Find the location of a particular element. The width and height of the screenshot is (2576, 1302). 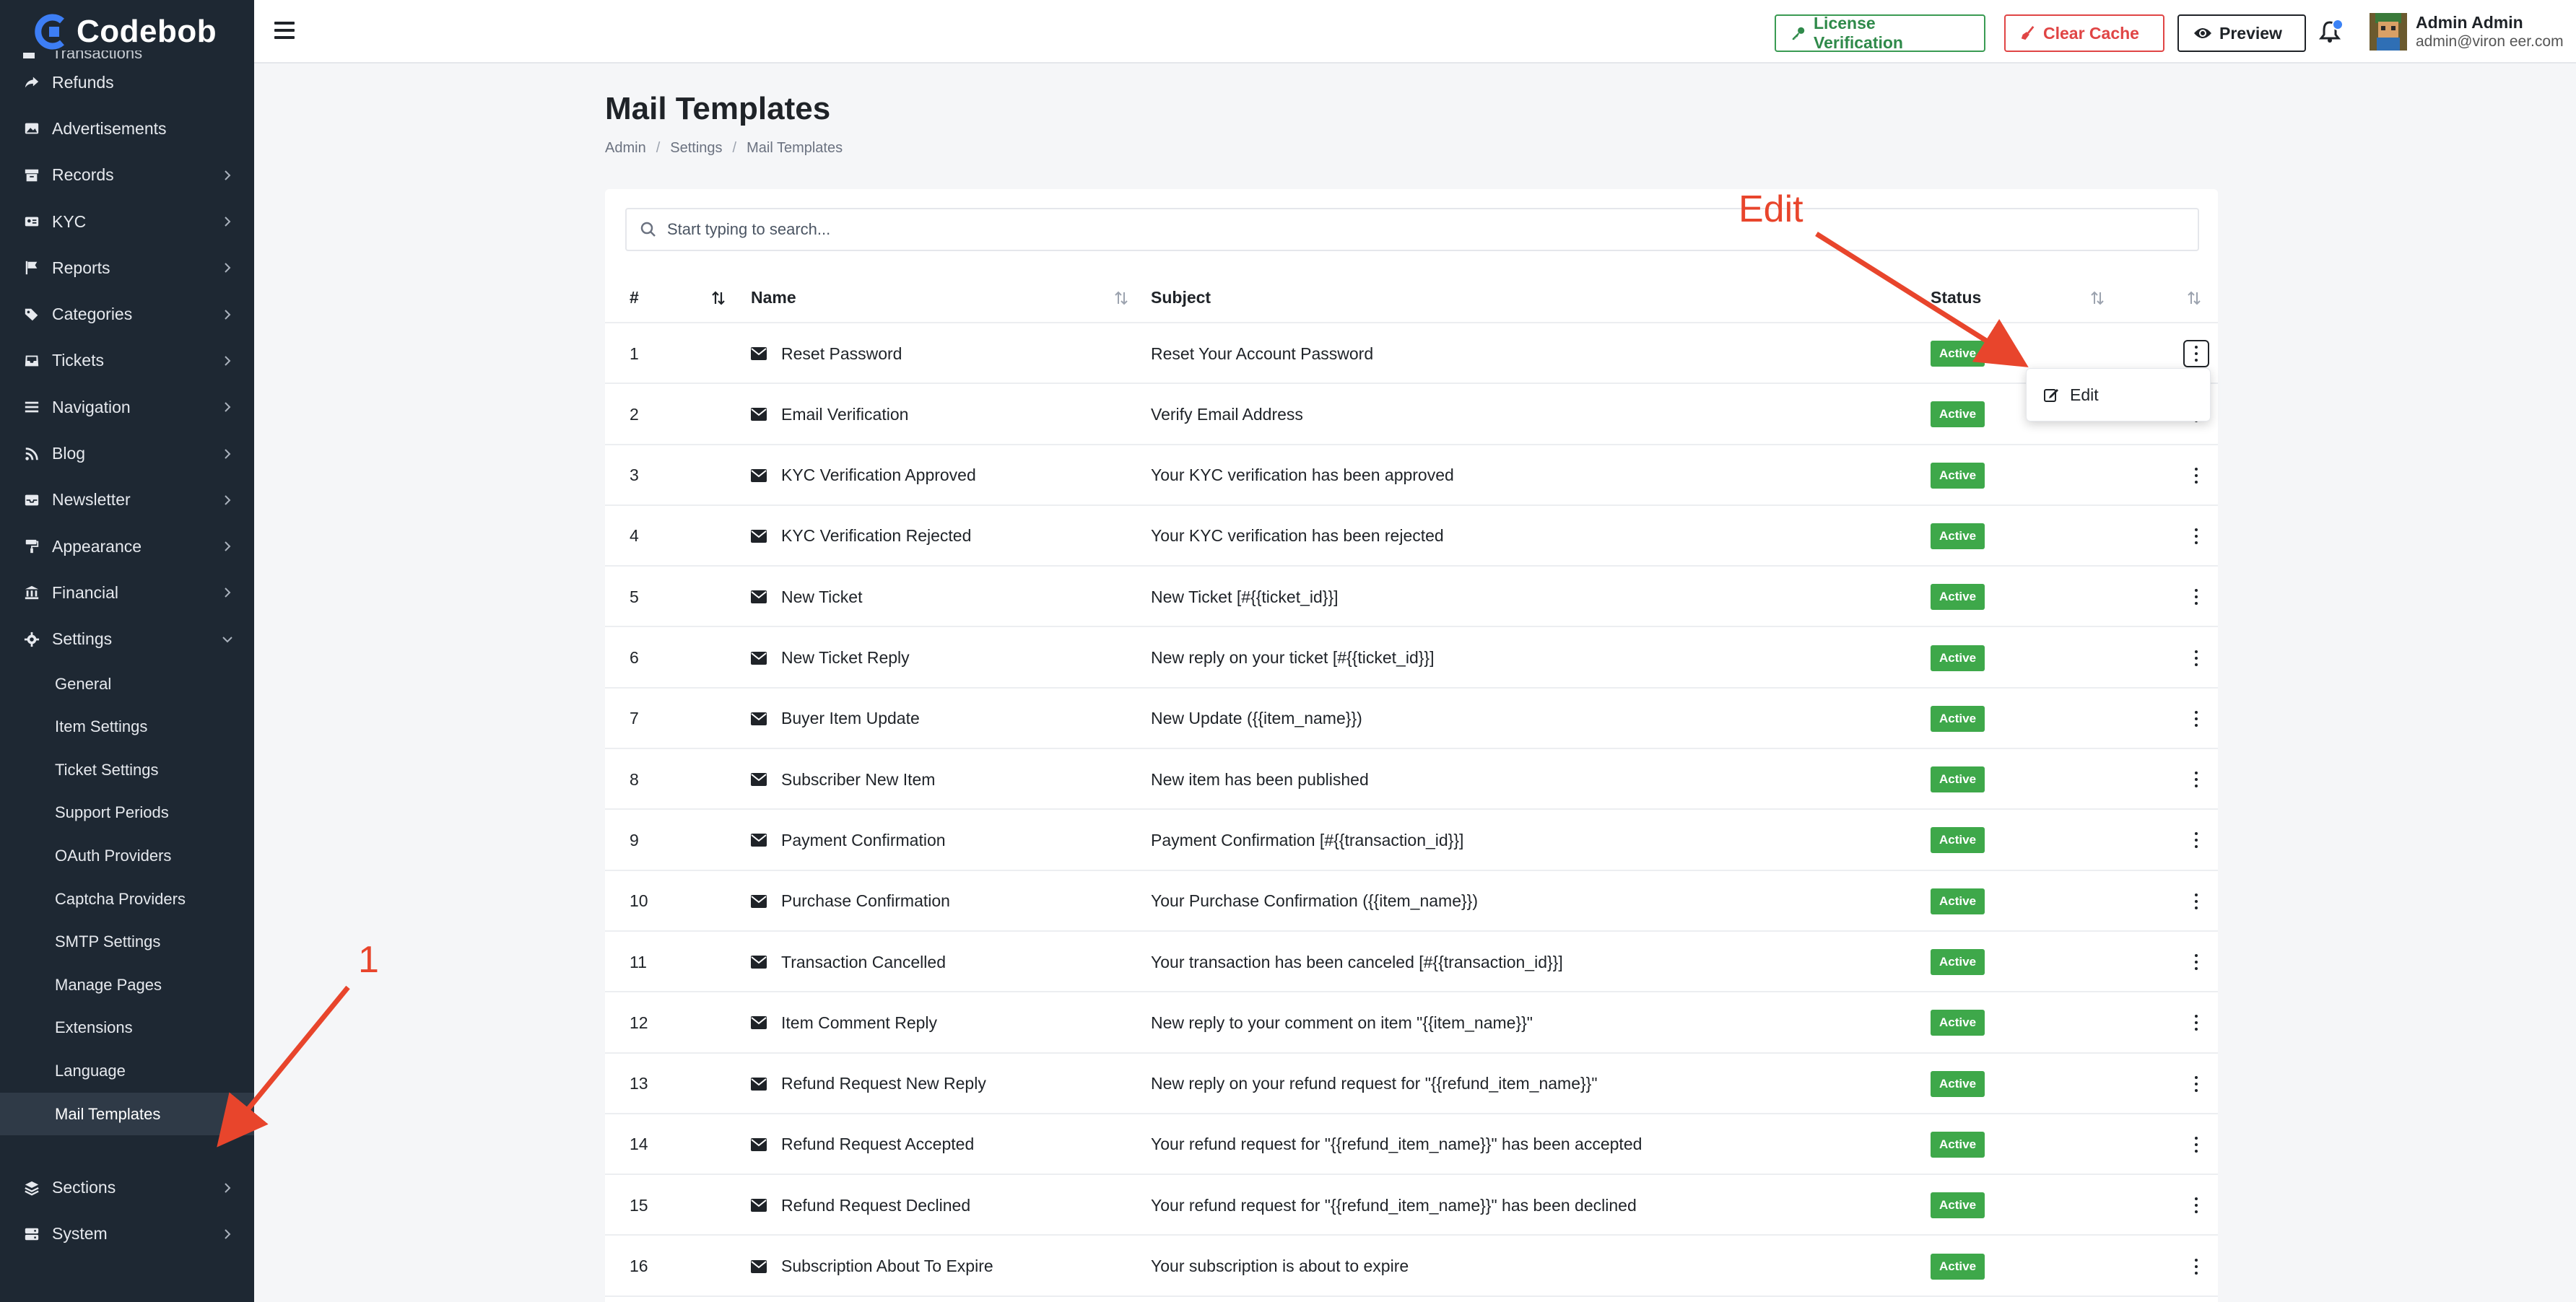

annotation-edit-label: Edit is located at coordinates (1771, 209).